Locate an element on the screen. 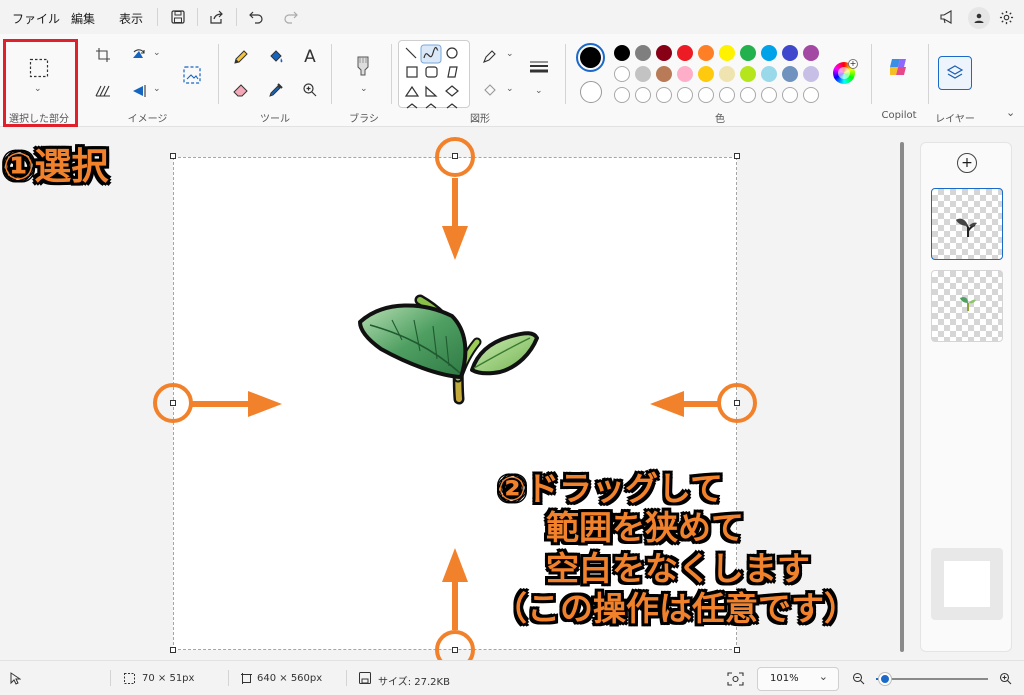  zoom-in-icon is located at coordinates (1005, 678).